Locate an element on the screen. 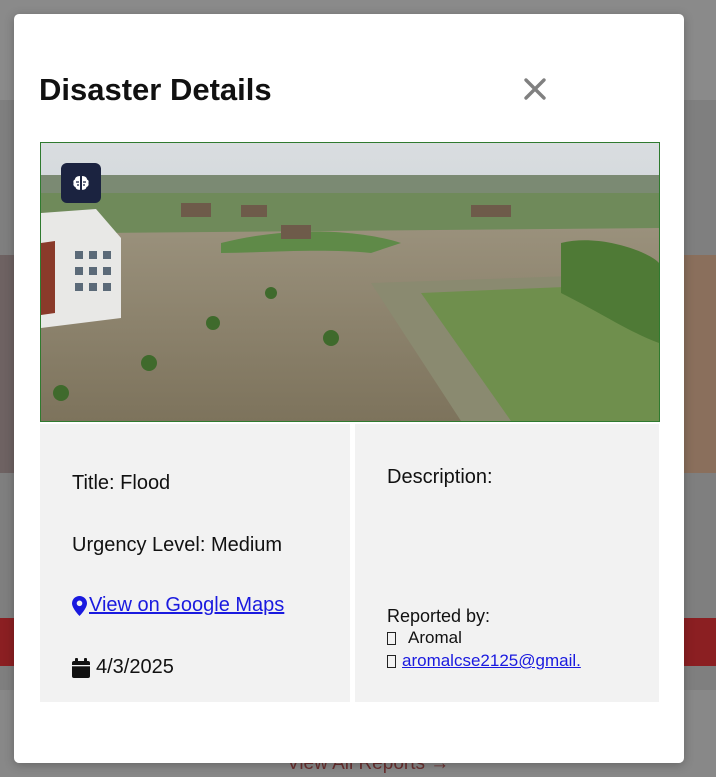 The height and width of the screenshot is (777, 716). google-maps-link-label: View on Google Maps is located at coordinates (187, 605).